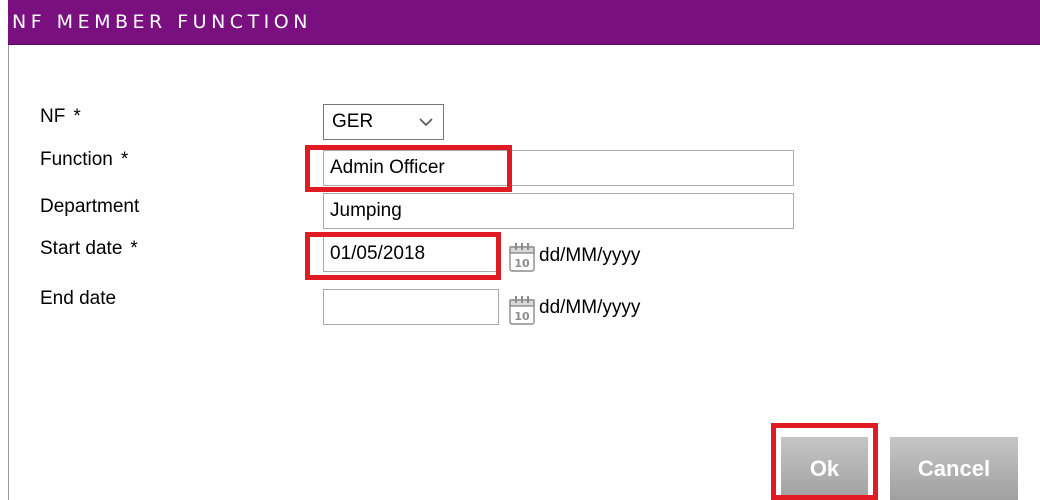  I want to click on department-label: Department, so click(89, 207).